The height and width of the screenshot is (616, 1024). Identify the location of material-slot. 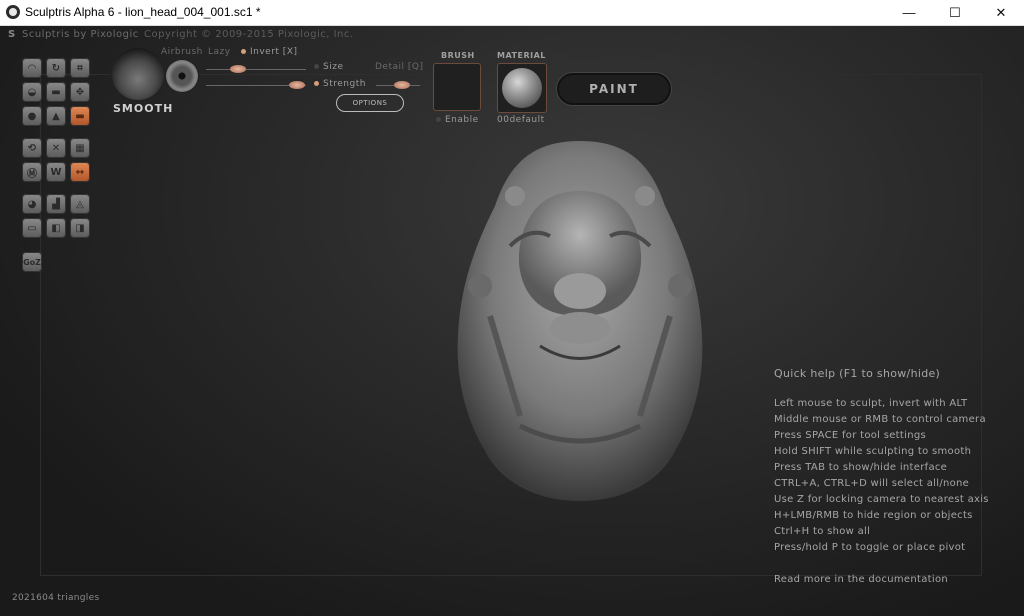
(522, 88).